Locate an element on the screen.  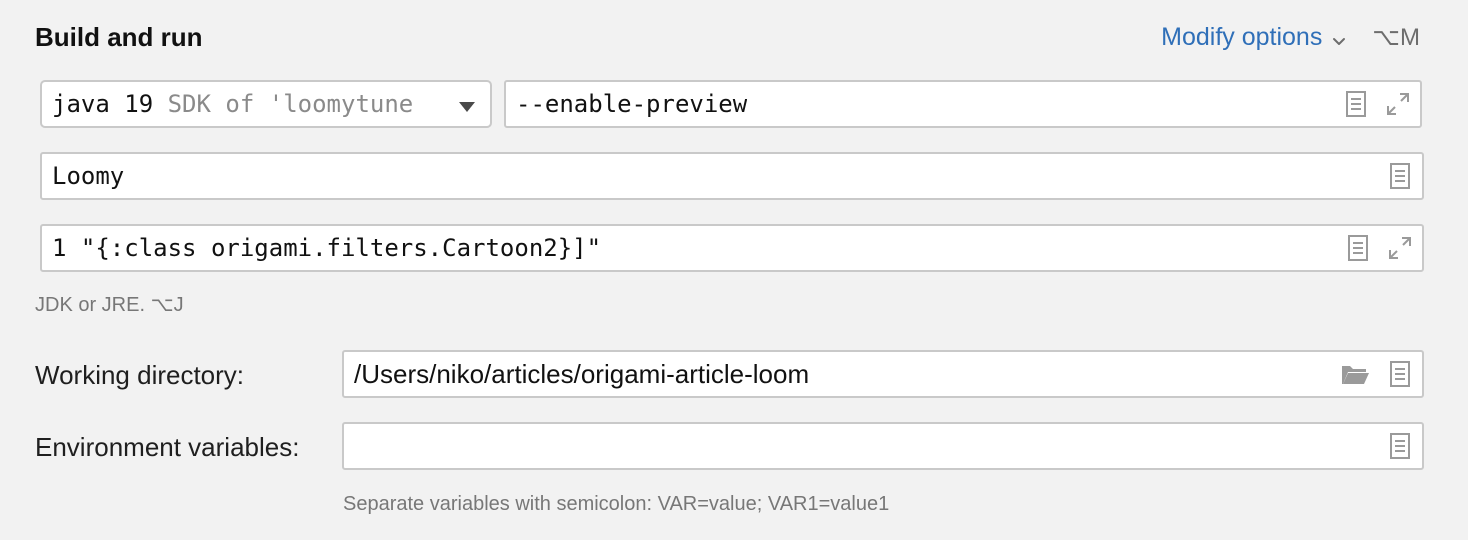
jdk-detail: SDK of 'loomytune is located at coordinates (290, 104).